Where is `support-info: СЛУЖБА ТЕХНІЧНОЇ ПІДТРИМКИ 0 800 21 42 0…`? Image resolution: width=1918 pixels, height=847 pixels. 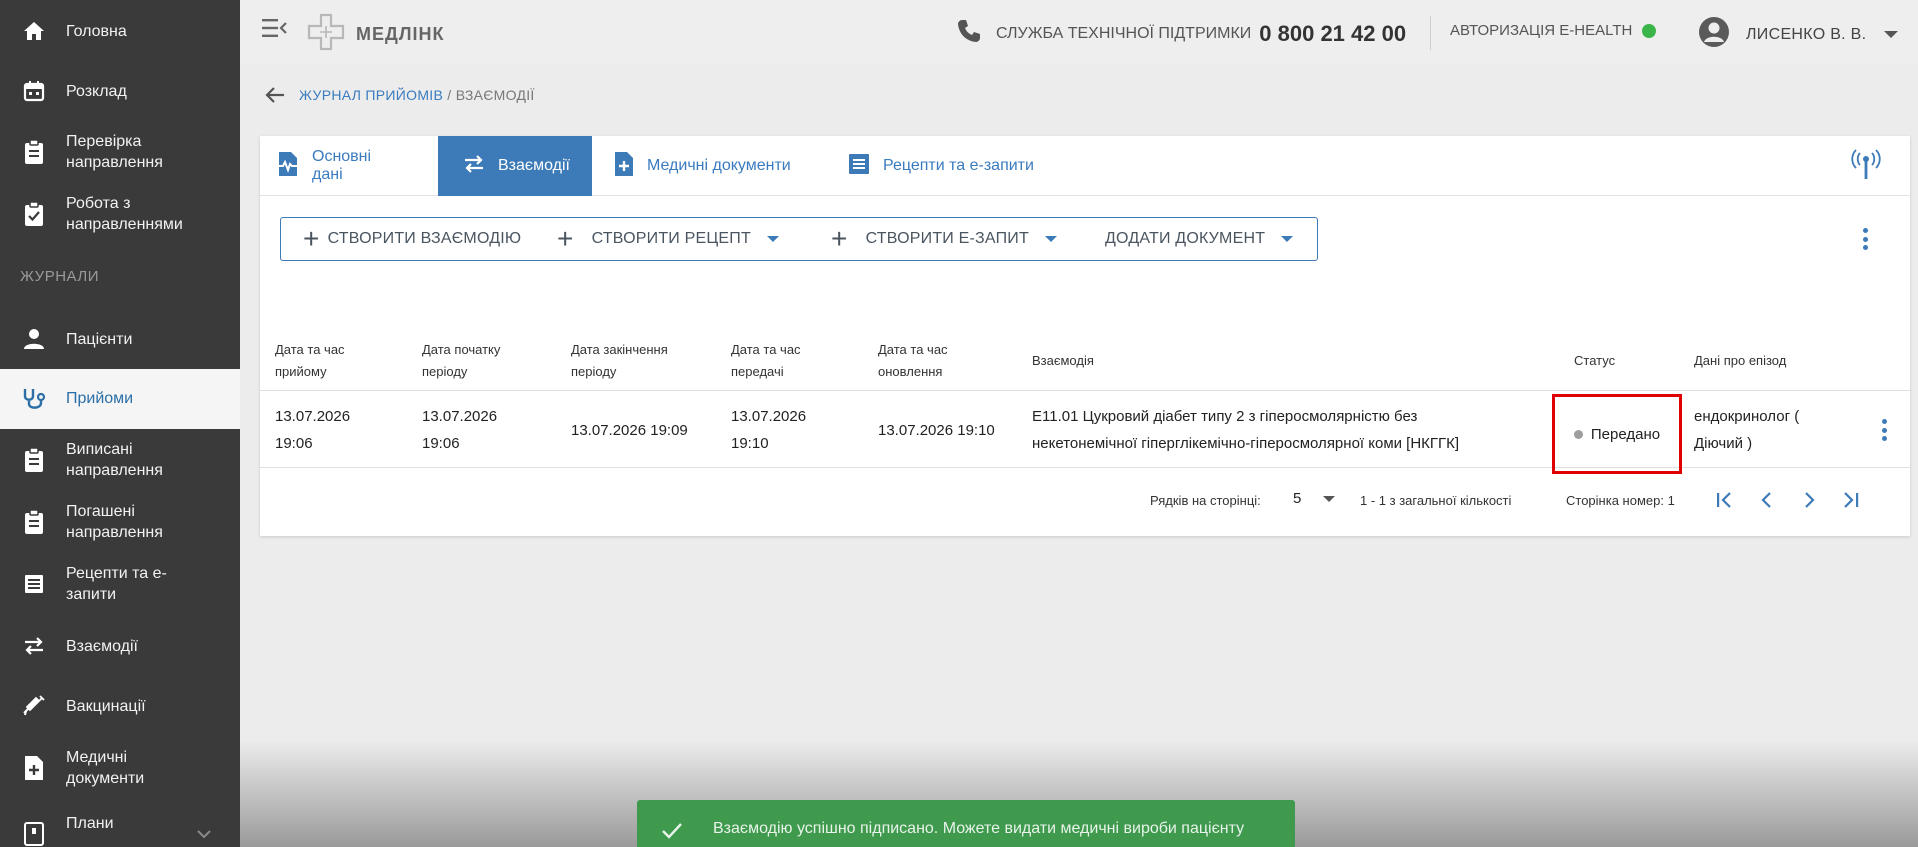 support-info: СЛУЖБА ТЕХНІЧНОЇ ПІДТРИМКИ 0 800 21 42 0… is located at coordinates (1181, 33).